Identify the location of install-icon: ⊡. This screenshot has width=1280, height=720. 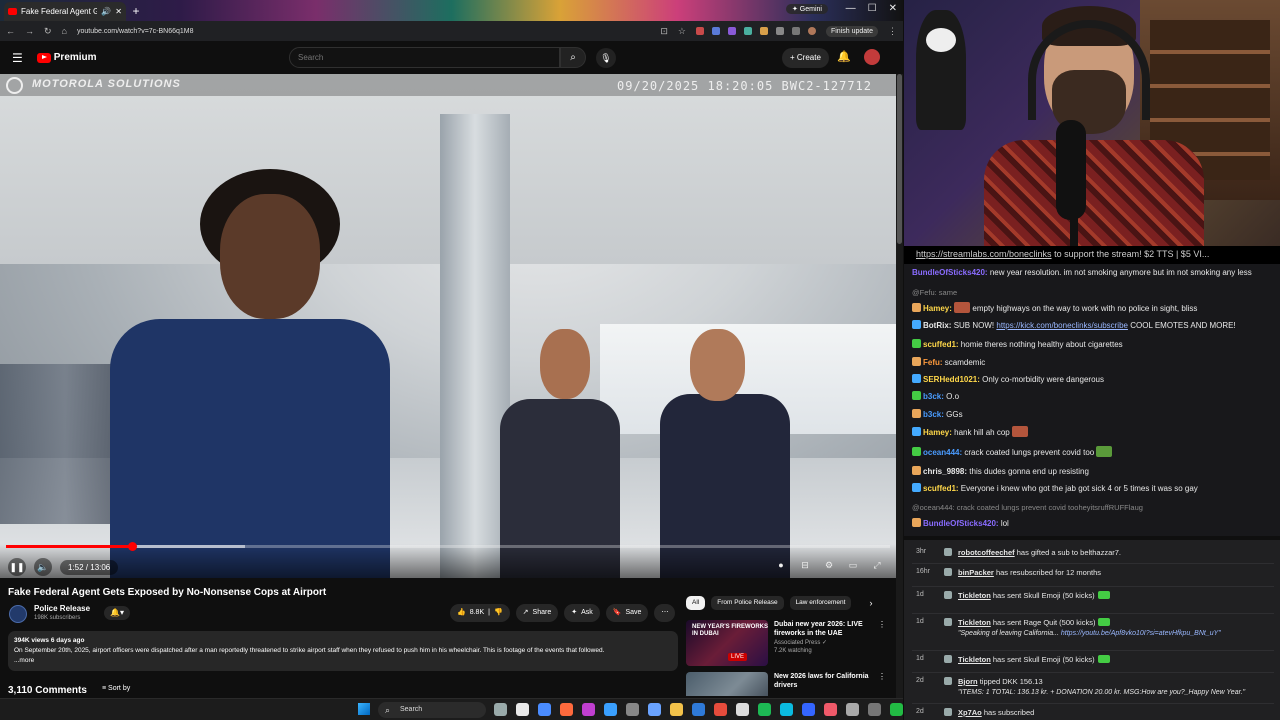
(664, 31).